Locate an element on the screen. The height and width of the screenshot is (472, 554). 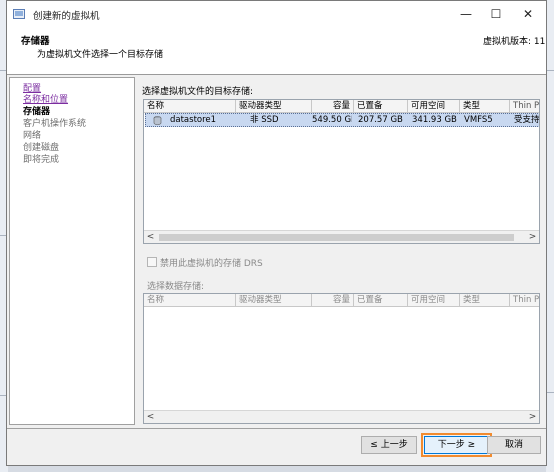
nav-item-name-location: 名称和位置 is located at coordinates (45, 100).